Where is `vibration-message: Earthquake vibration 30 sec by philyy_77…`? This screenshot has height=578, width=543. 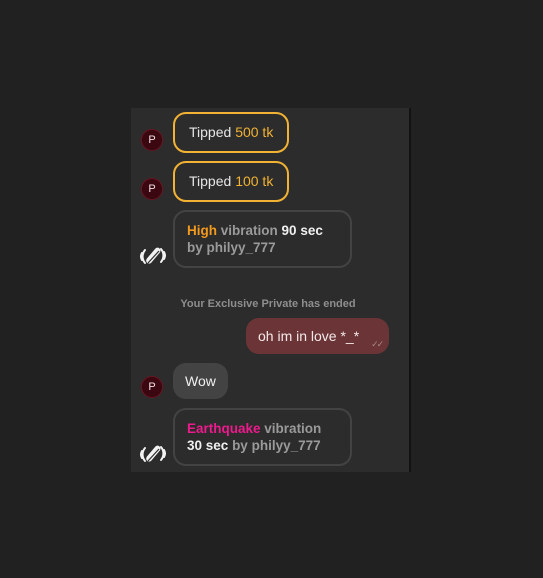
vibration-message: Earthquake vibration 30 sec by philyy_77… is located at coordinates (262, 437).